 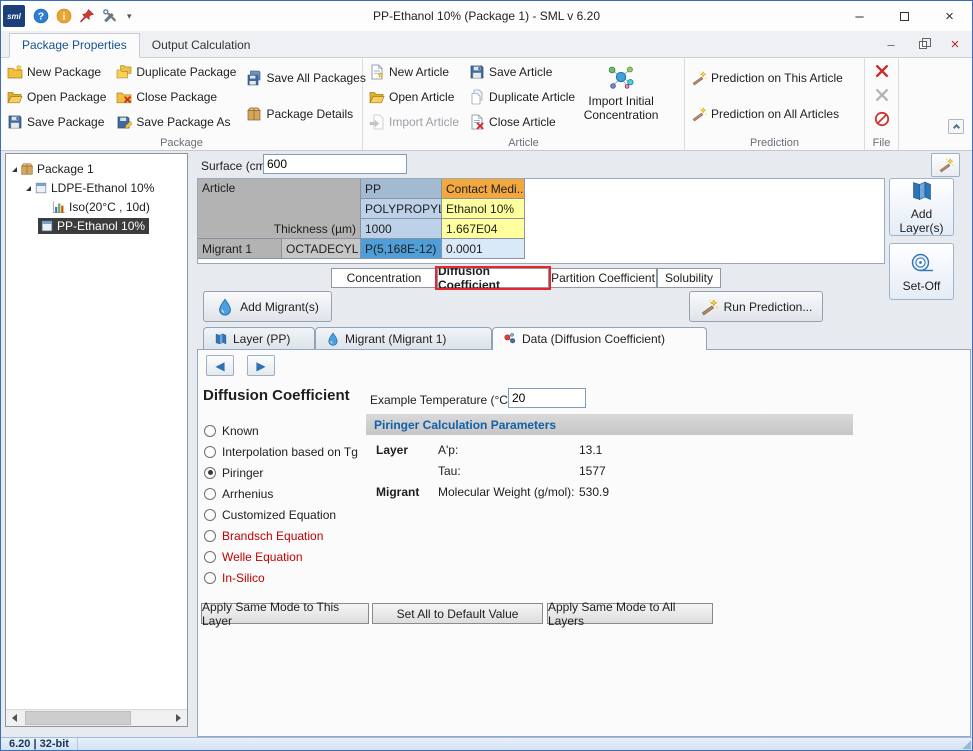 What do you see at coordinates (904, 16) in the screenshot?
I see `maximize-button` at bounding box center [904, 16].